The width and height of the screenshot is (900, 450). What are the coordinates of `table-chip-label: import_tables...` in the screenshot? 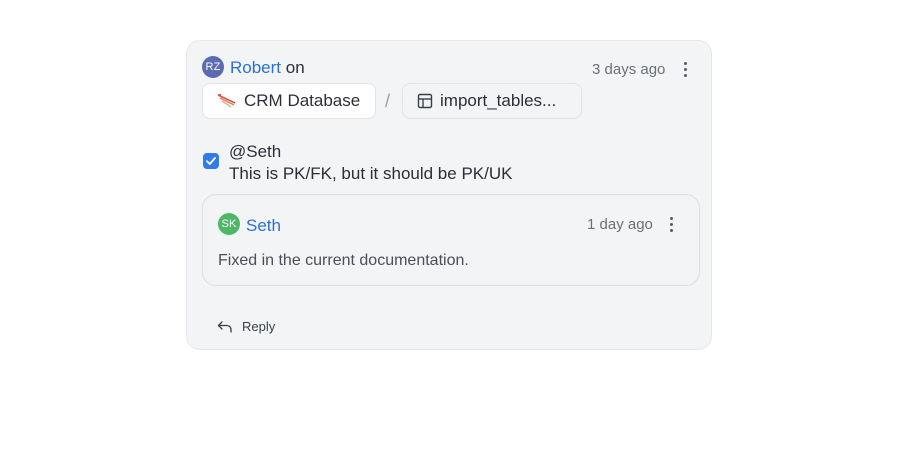 It's located at (498, 100).